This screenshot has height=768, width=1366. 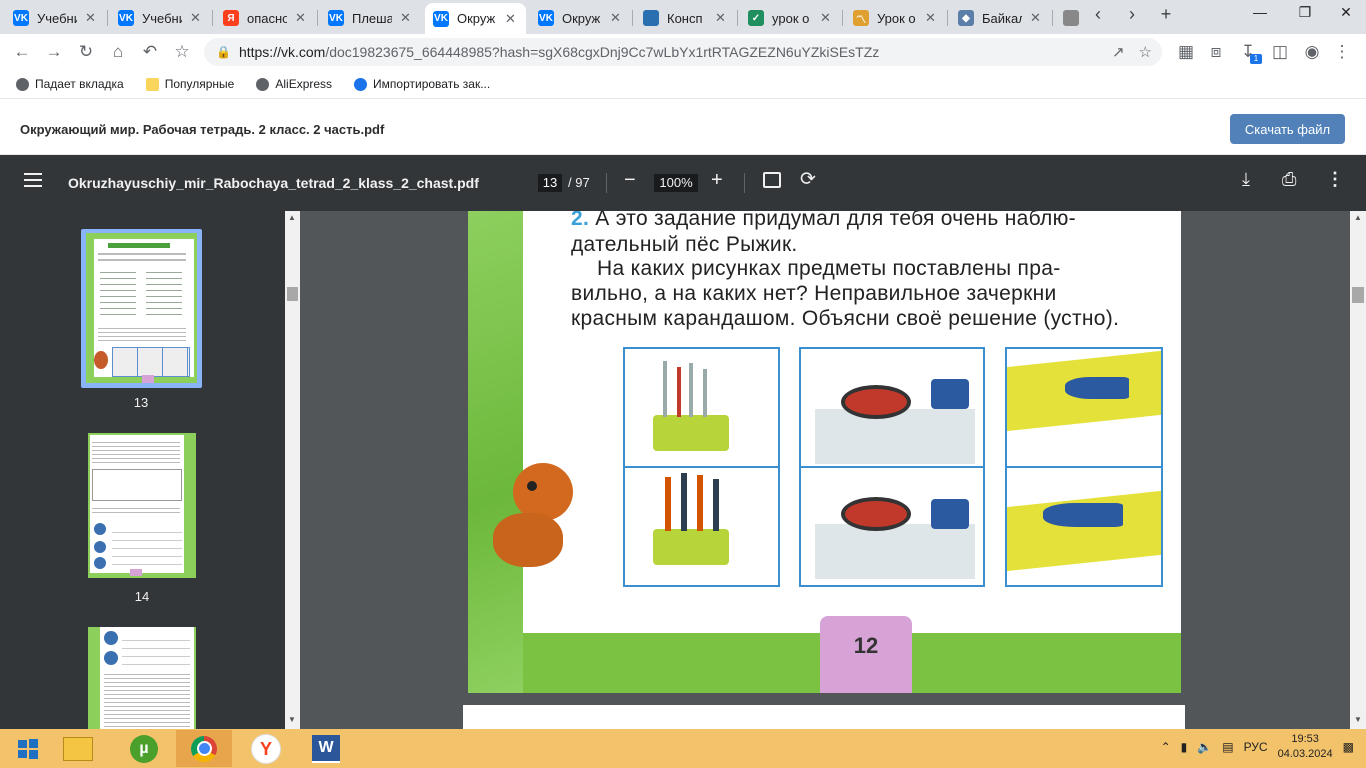 What do you see at coordinates (772, 180) in the screenshot?
I see `fit-page-icon` at bounding box center [772, 180].